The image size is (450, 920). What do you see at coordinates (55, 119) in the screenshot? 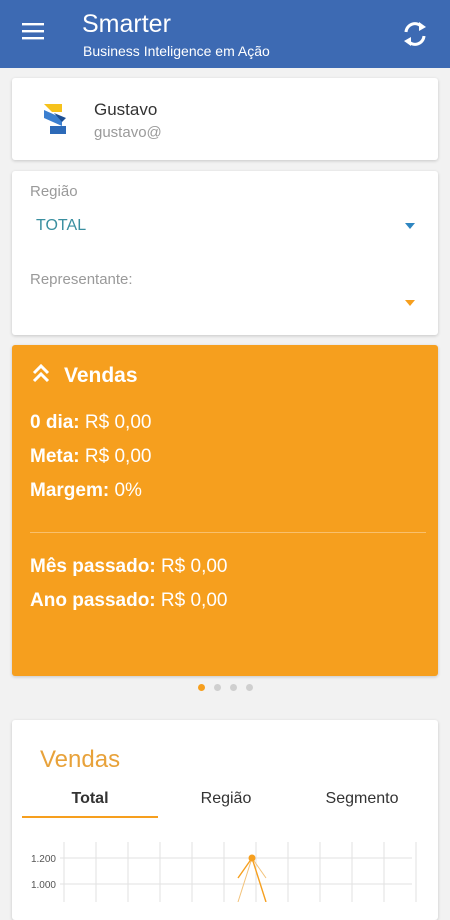
I see `company-logo` at bounding box center [55, 119].